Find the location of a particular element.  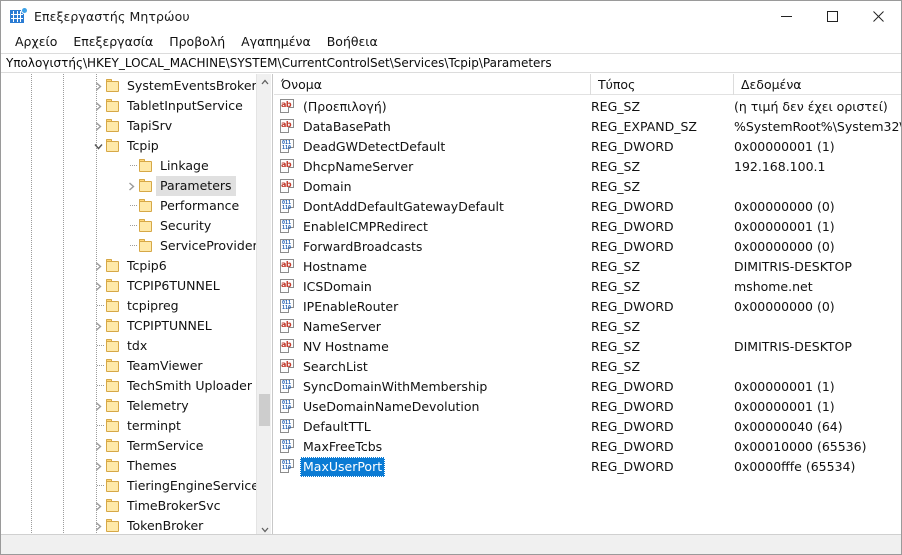

tree-item-parameters: Parameters is located at coordinates (129, 186).